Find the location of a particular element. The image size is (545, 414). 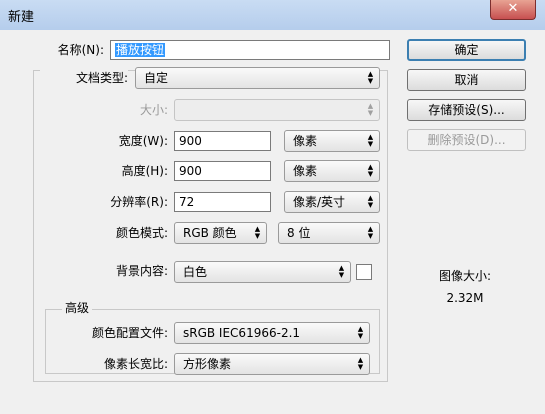

bit-depth-select: 8 位 ▲ ▼ is located at coordinates (329, 233).